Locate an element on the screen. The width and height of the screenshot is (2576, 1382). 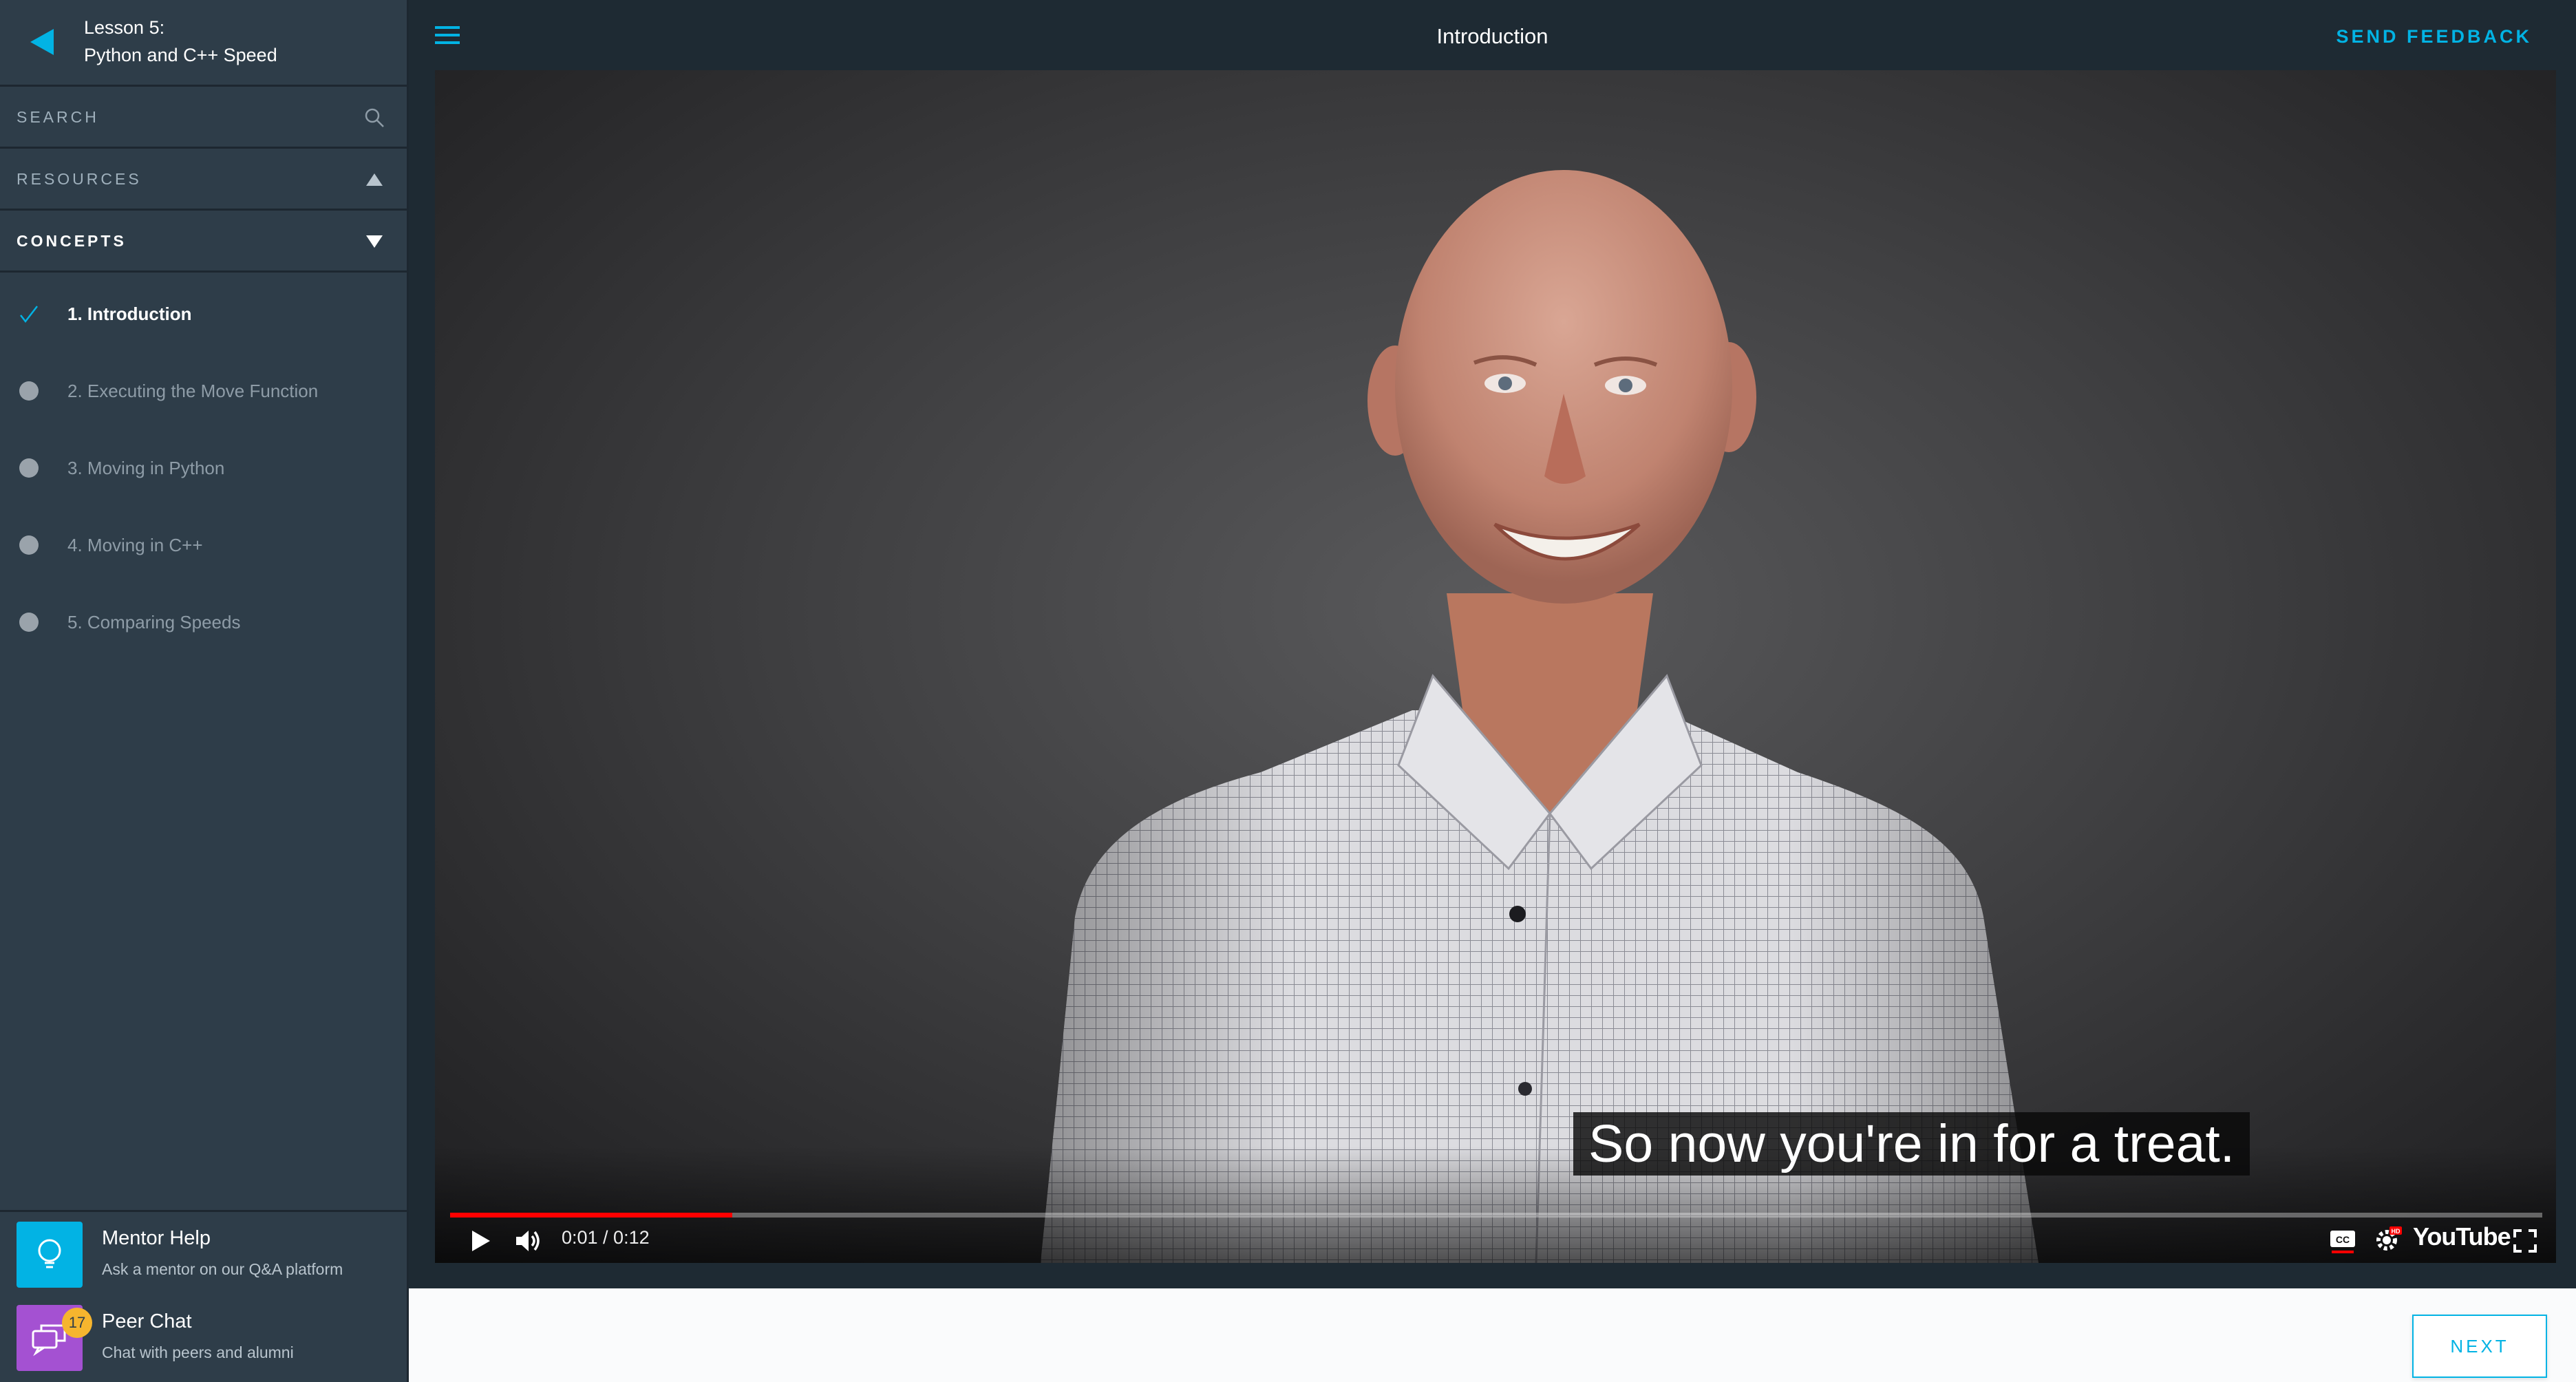
video-time: 0:01 / 0:12 is located at coordinates (606, 1237).